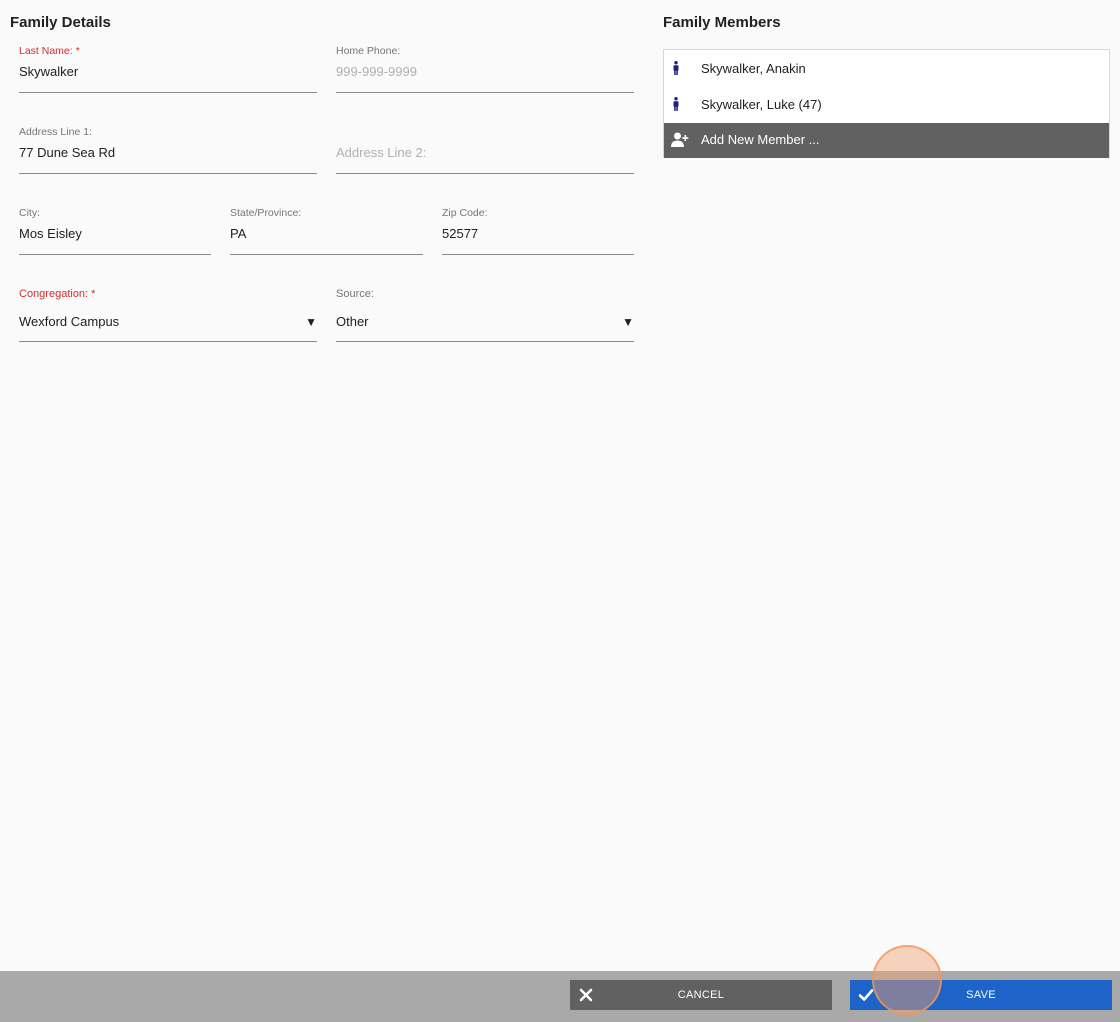 The height and width of the screenshot is (1022, 1120). I want to click on city-underline, so click(115, 254).